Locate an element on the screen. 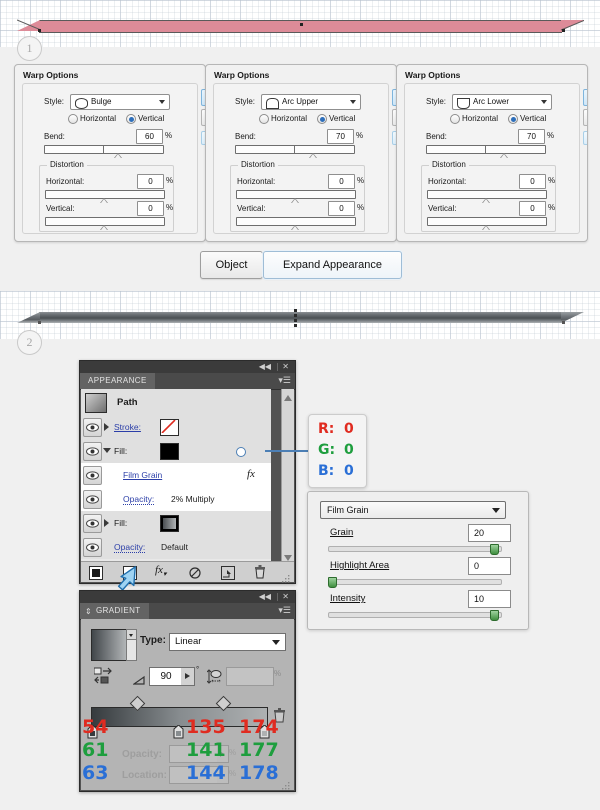 Image resolution: width=600 pixels, height=810 pixels. stroke-label: Stroke: is located at coordinates (127, 427).